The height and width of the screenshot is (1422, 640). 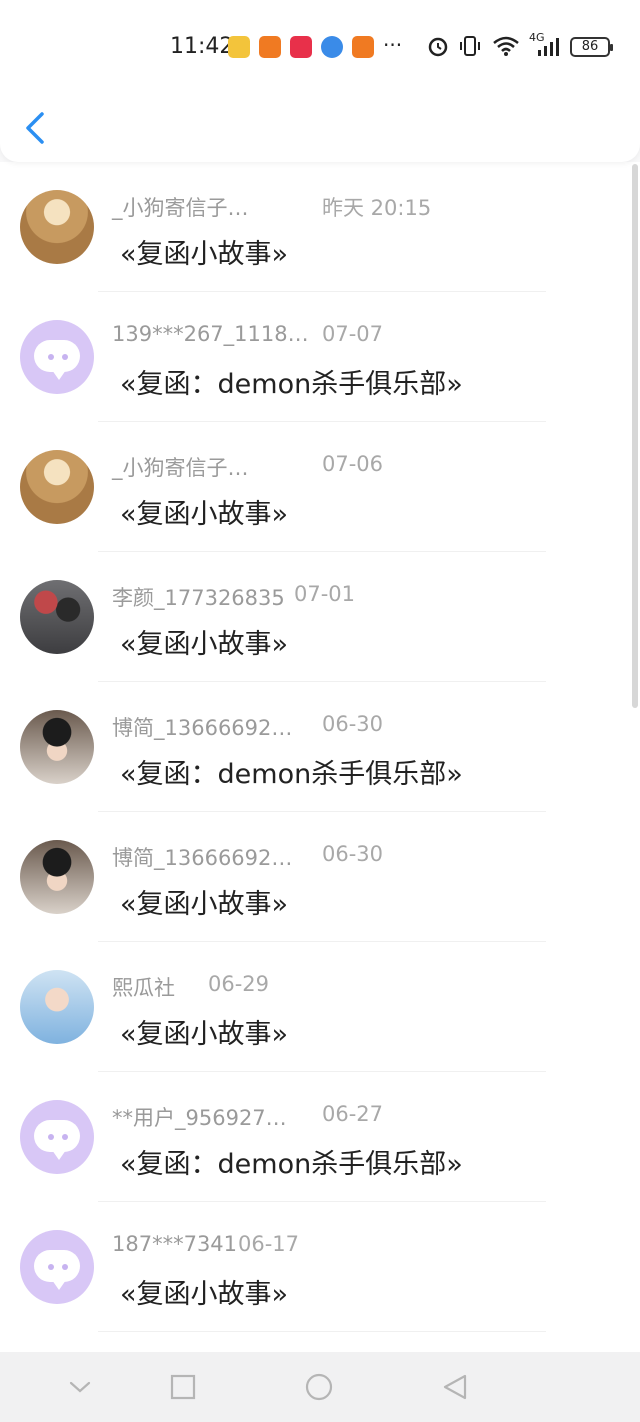 What do you see at coordinates (320, 1007) in the screenshot?
I see `list-item: 熙瓜社 06-29 «复函小故事»` at bounding box center [320, 1007].